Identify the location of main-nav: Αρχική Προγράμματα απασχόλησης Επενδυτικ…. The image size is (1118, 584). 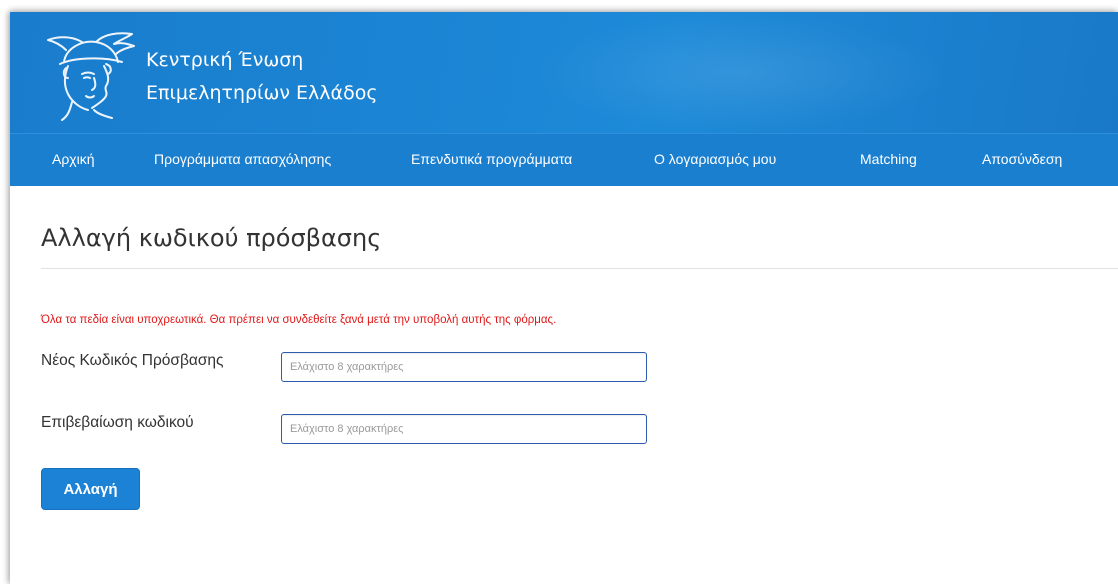
(564, 159).